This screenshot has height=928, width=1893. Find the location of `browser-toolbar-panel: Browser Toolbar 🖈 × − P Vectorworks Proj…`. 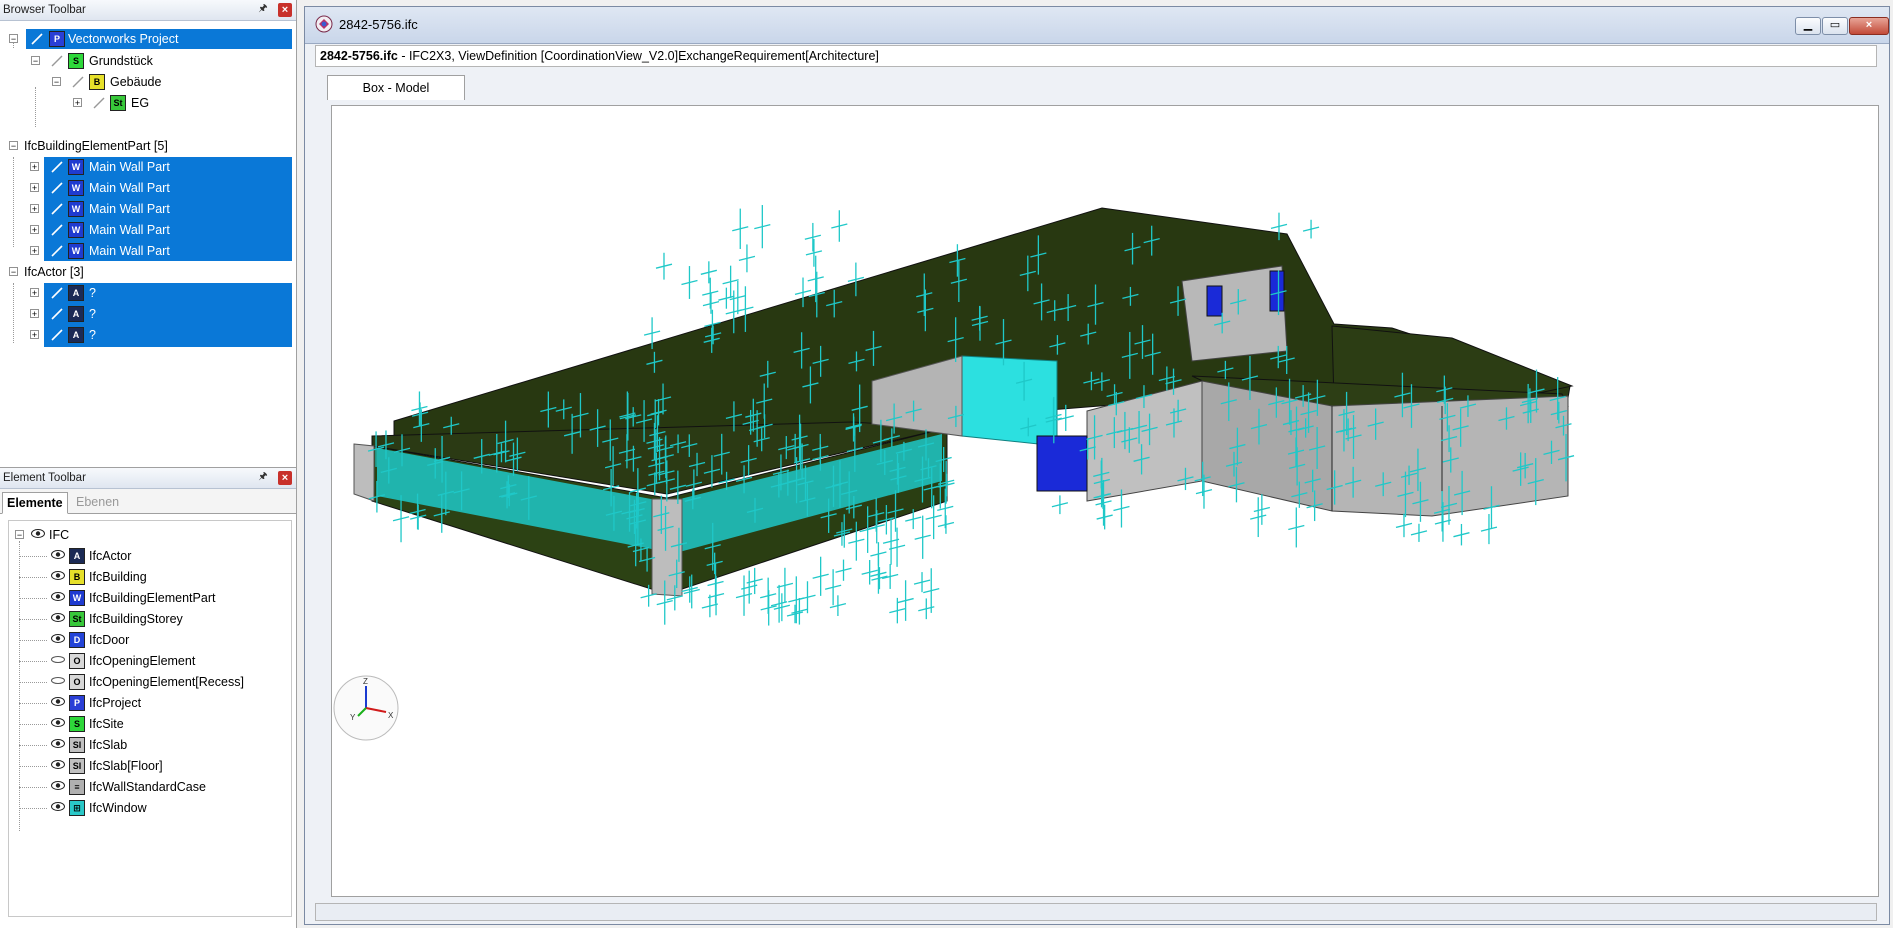

browser-toolbar-panel: Browser Toolbar 🖈 × − P Vectorworks Proj… is located at coordinates (148, 238).